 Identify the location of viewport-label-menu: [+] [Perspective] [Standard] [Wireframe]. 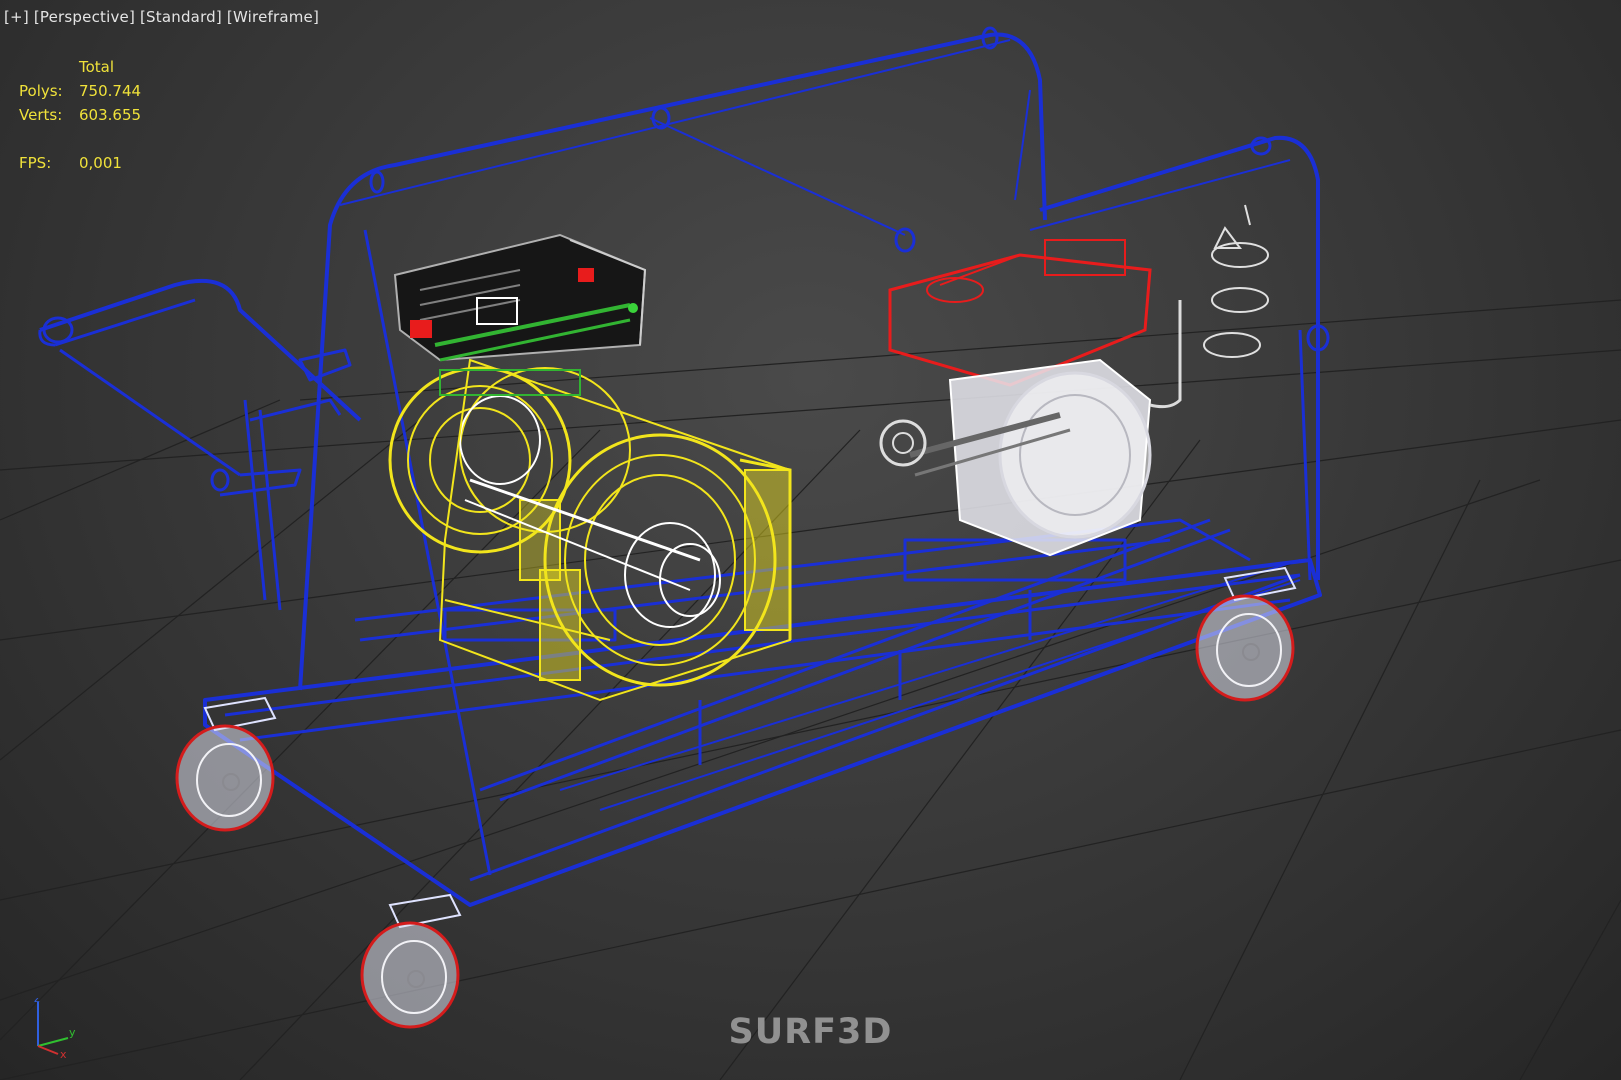
(161, 17).